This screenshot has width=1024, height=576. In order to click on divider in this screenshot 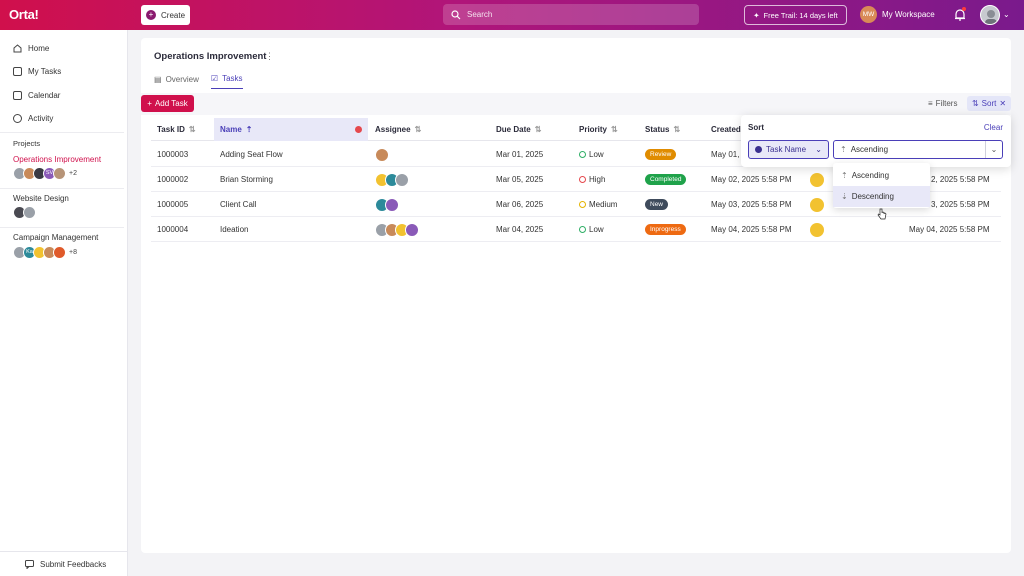, I will do `click(62, 132)`.